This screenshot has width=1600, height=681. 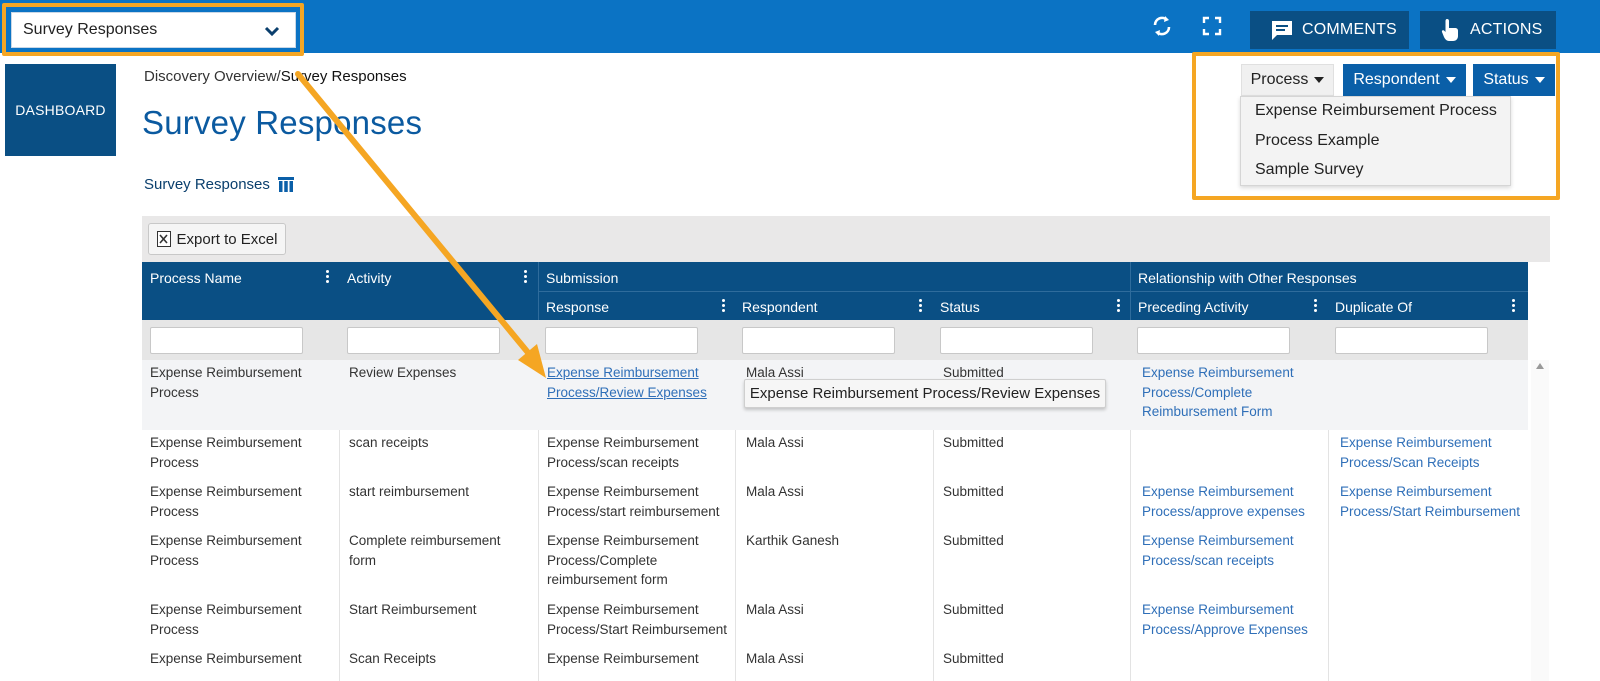 I want to click on view-select: Survey Responses, so click(x=153, y=30).